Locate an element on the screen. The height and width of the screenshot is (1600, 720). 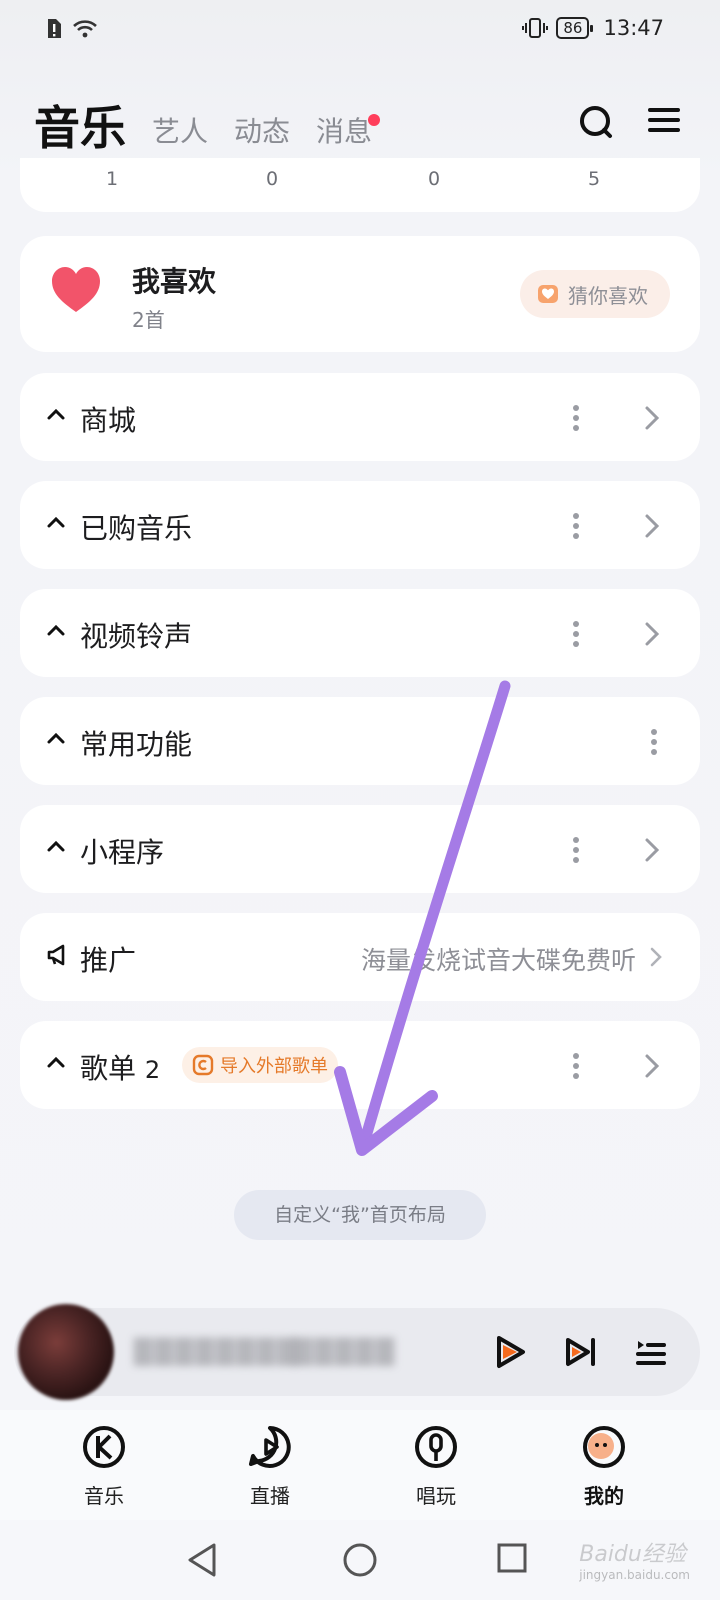
status-time: 13:47 is located at coordinates (633, 28).